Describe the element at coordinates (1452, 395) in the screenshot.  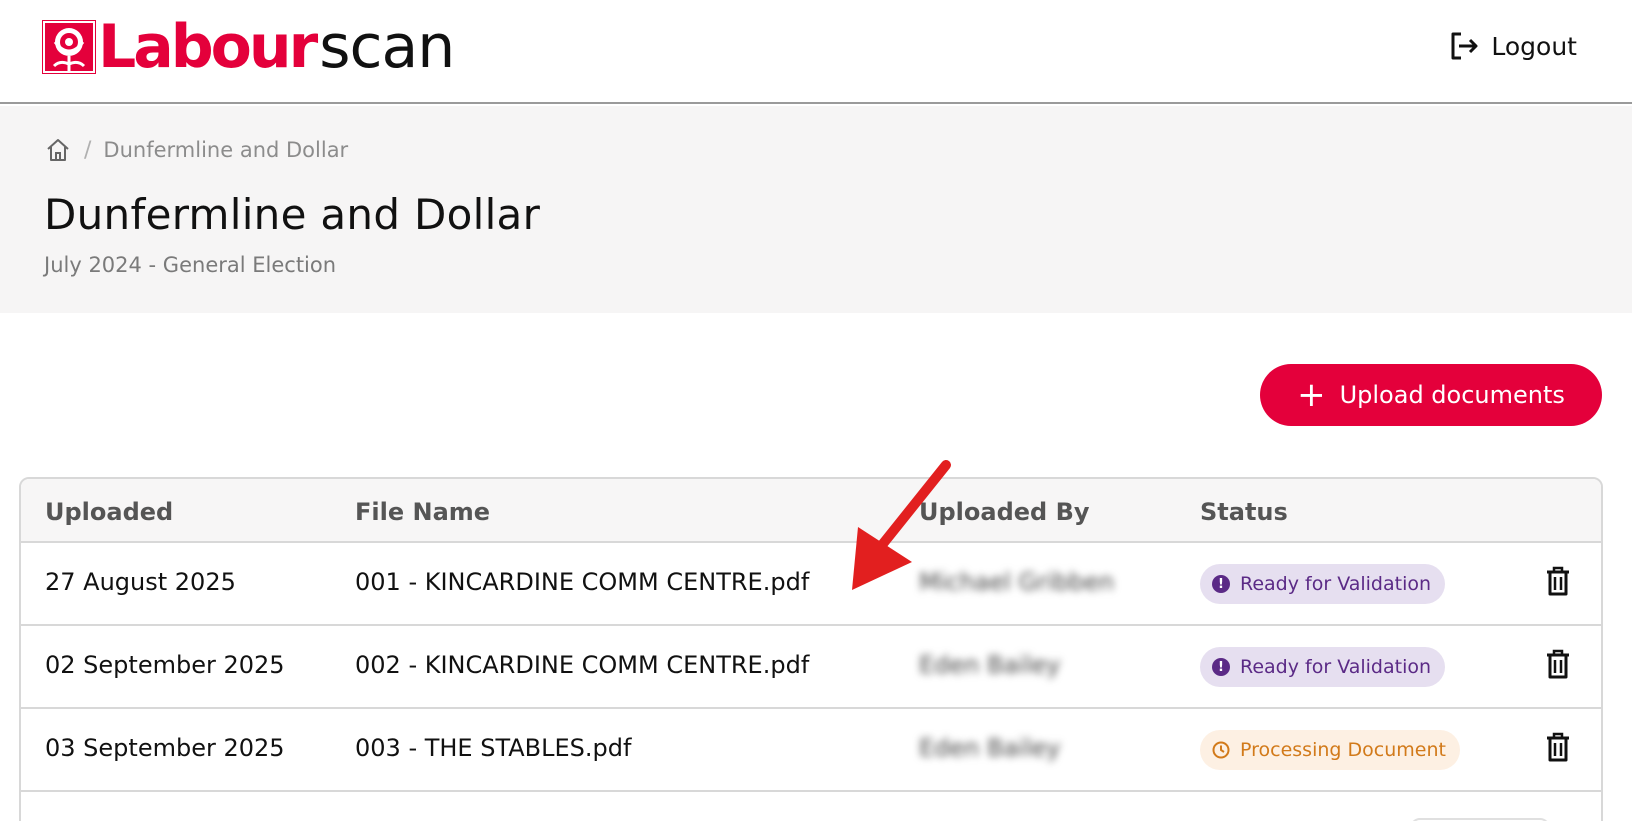
I see `upload-documents-label: Upload documents` at that location.